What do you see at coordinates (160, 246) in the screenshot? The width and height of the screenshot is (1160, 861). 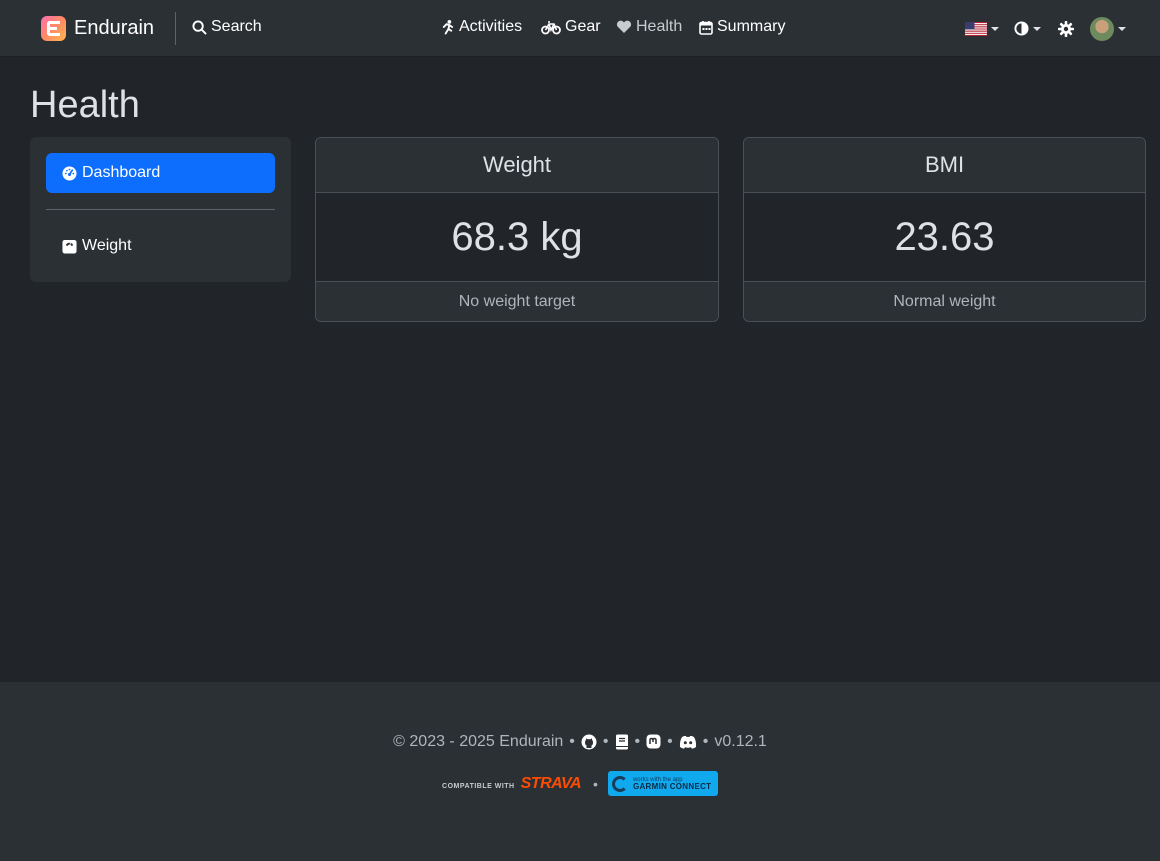 I see `sidebar-item-weight: Weight` at bounding box center [160, 246].